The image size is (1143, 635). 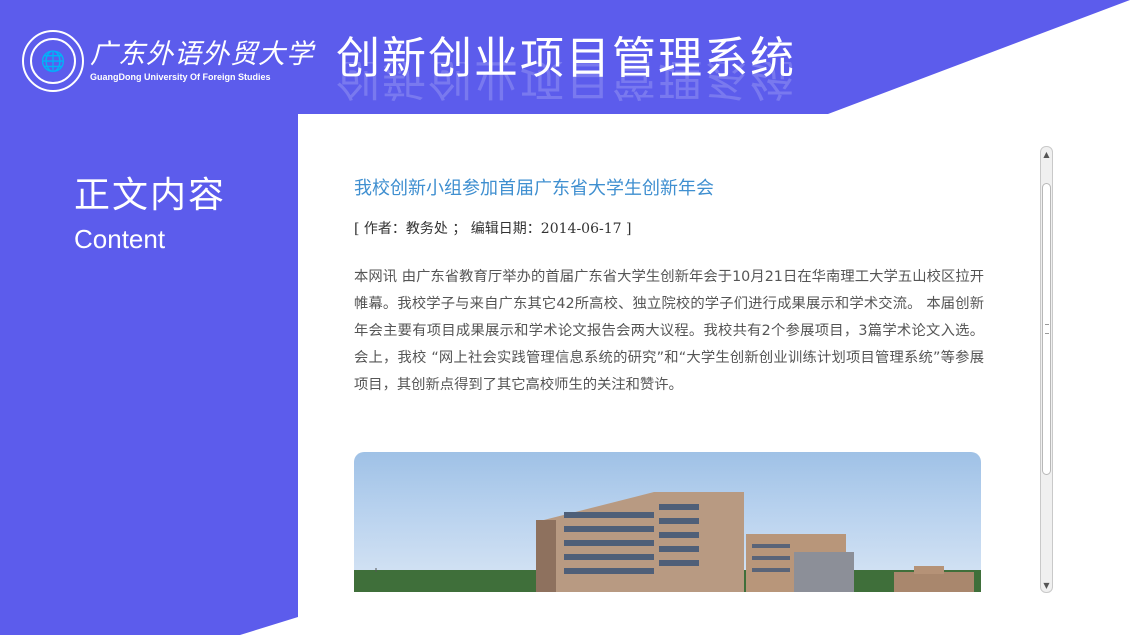 I want to click on article-title: 我校创新小组参加首届广东省大学生创新年会, so click(x=534, y=187).